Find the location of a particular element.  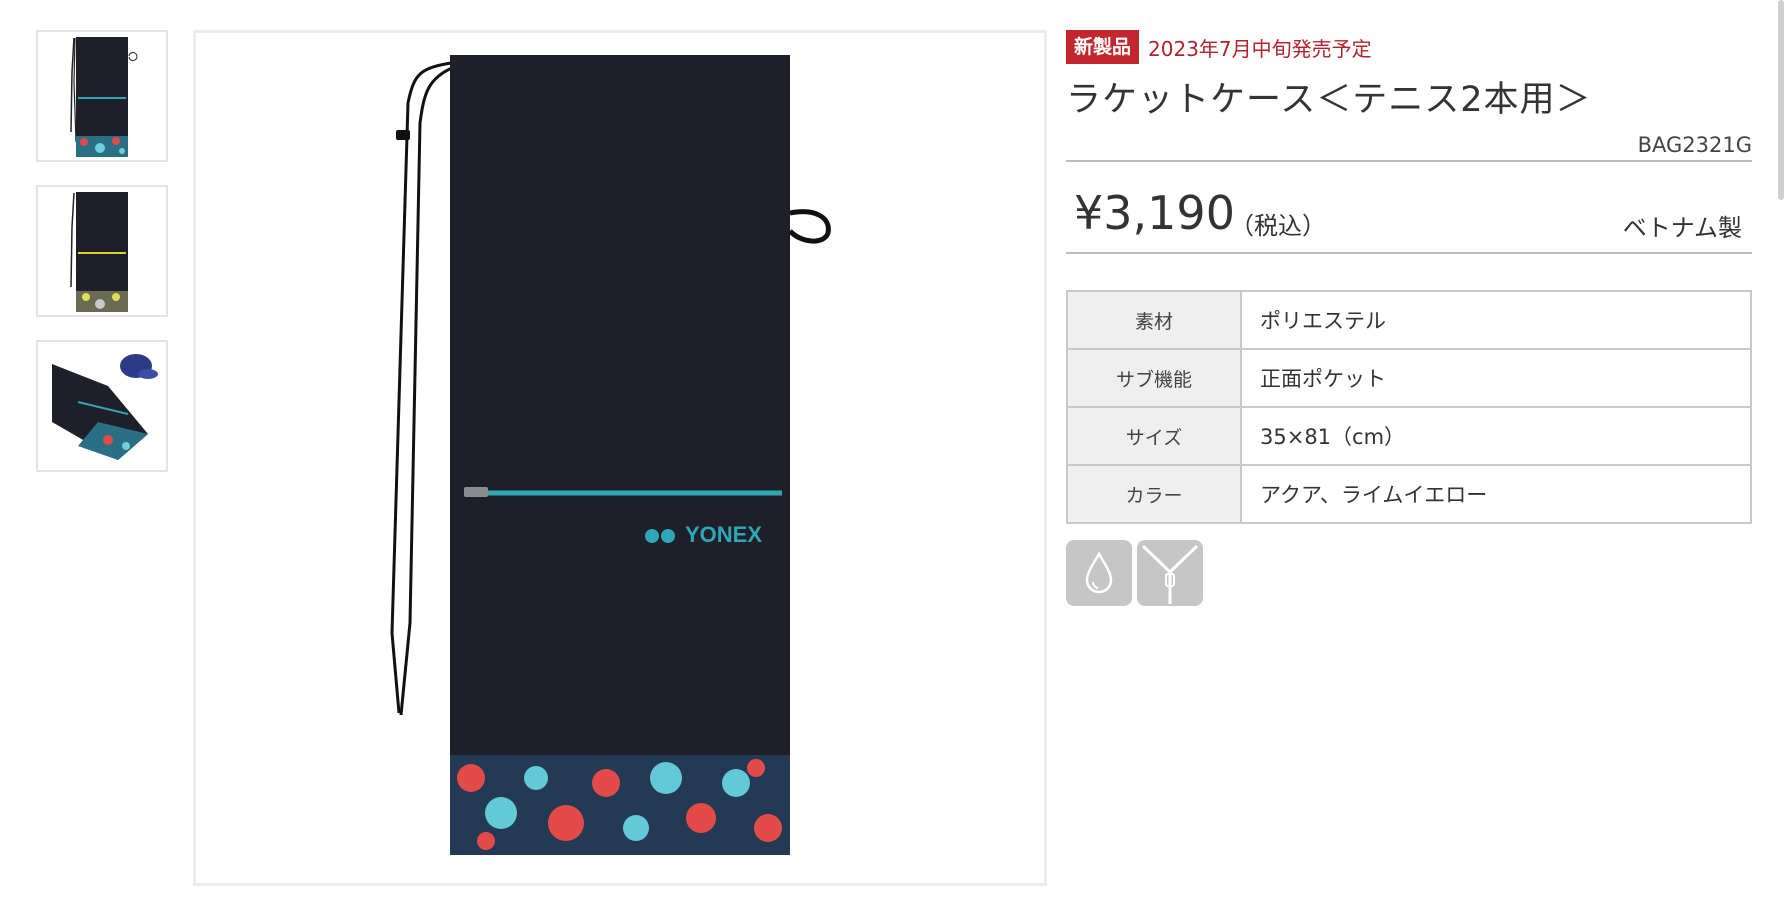

price-row: ¥3,190 （税込） ベトナム製 is located at coordinates (1409, 207).